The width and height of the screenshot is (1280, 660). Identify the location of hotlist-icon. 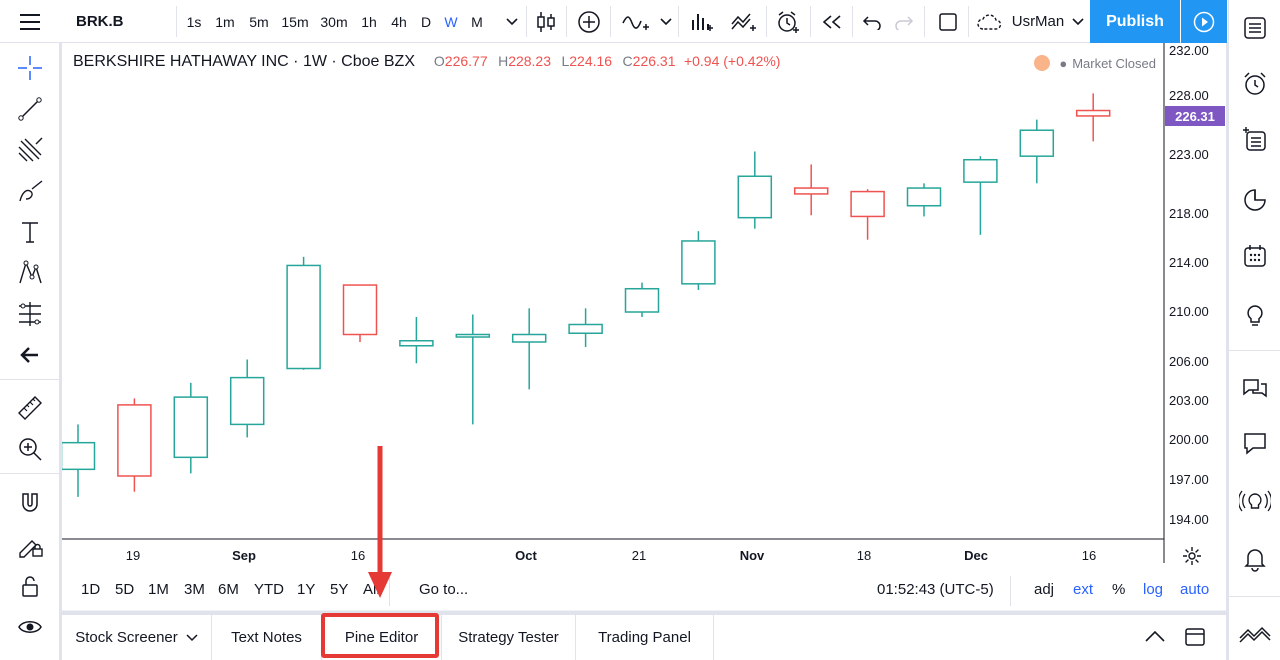
(1255, 200).